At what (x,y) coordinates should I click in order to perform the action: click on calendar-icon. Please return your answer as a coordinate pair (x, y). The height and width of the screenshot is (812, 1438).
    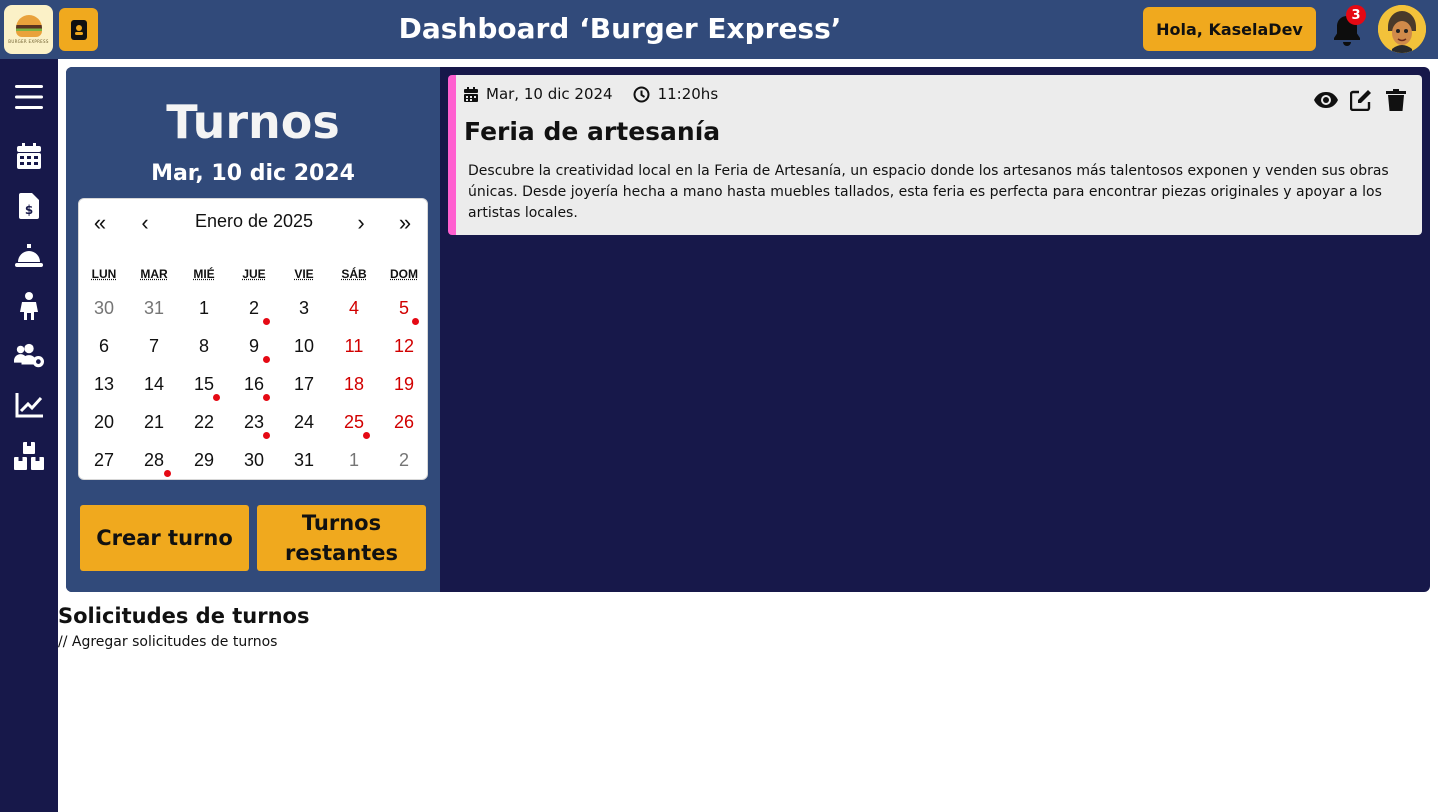
    Looking at the image, I should click on (29, 156).